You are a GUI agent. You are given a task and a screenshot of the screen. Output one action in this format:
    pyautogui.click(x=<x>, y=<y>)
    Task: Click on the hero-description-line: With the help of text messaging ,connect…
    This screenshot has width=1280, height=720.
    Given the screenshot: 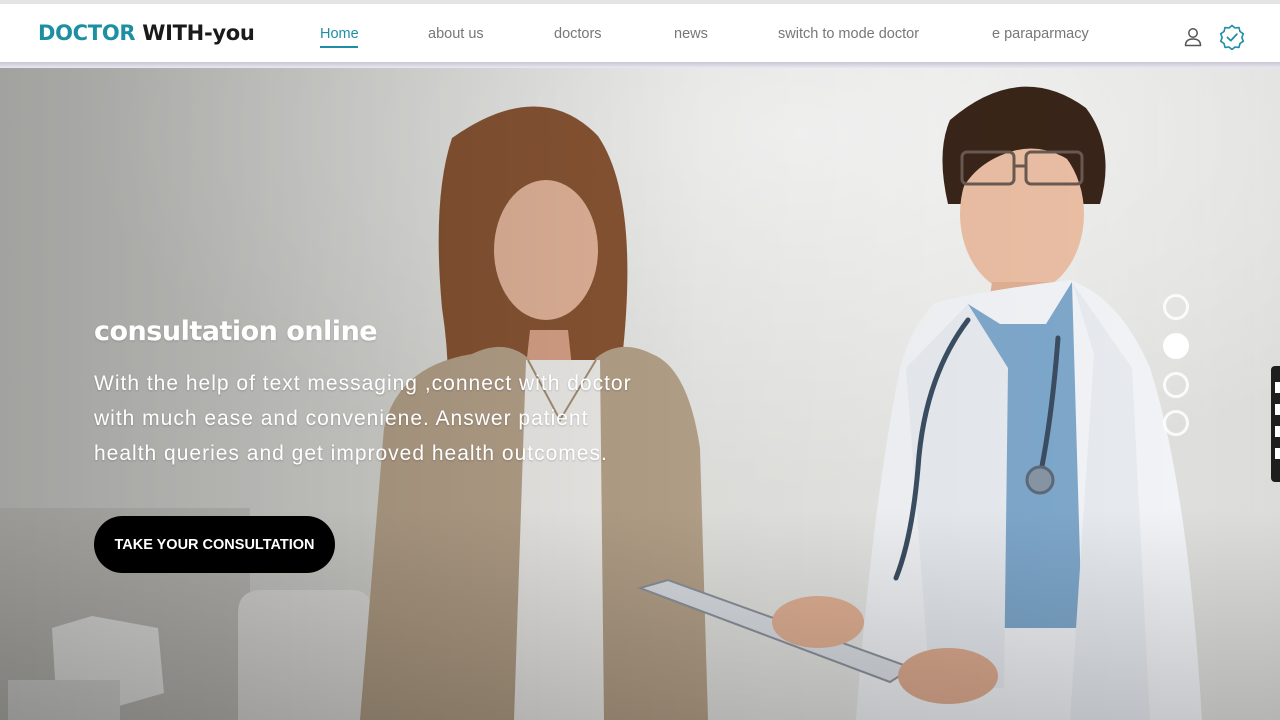 What is the action you would take?
    pyautogui.click(x=363, y=383)
    